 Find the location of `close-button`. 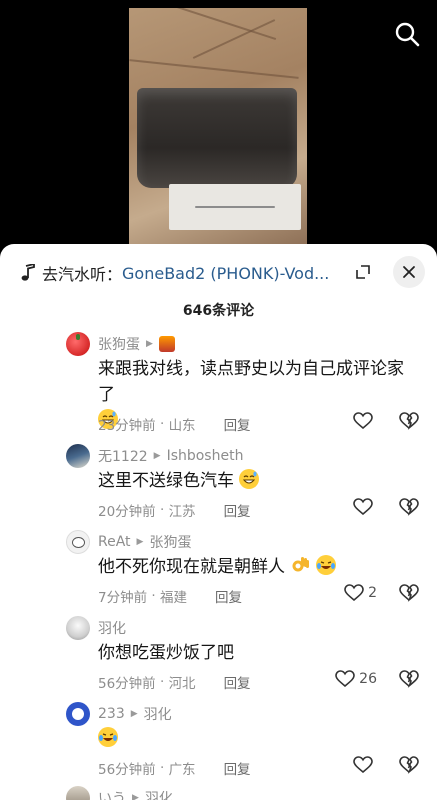

close-button is located at coordinates (409, 272).